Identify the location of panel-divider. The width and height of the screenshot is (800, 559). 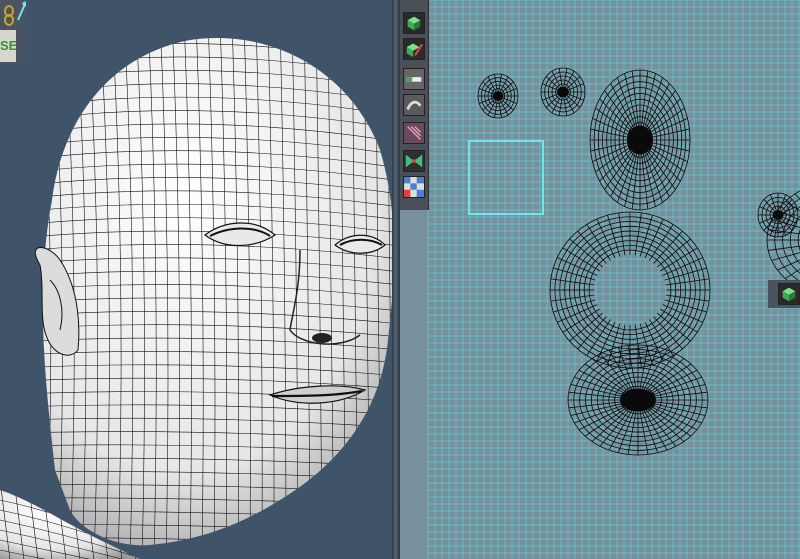
(396, 279).